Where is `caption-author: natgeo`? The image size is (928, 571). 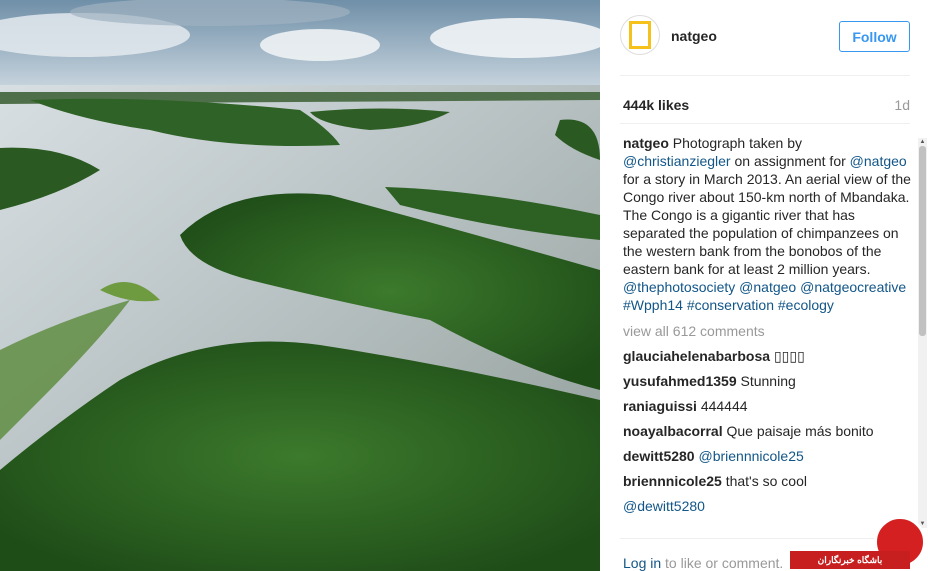 caption-author: natgeo is located at coordinates (646, 143).